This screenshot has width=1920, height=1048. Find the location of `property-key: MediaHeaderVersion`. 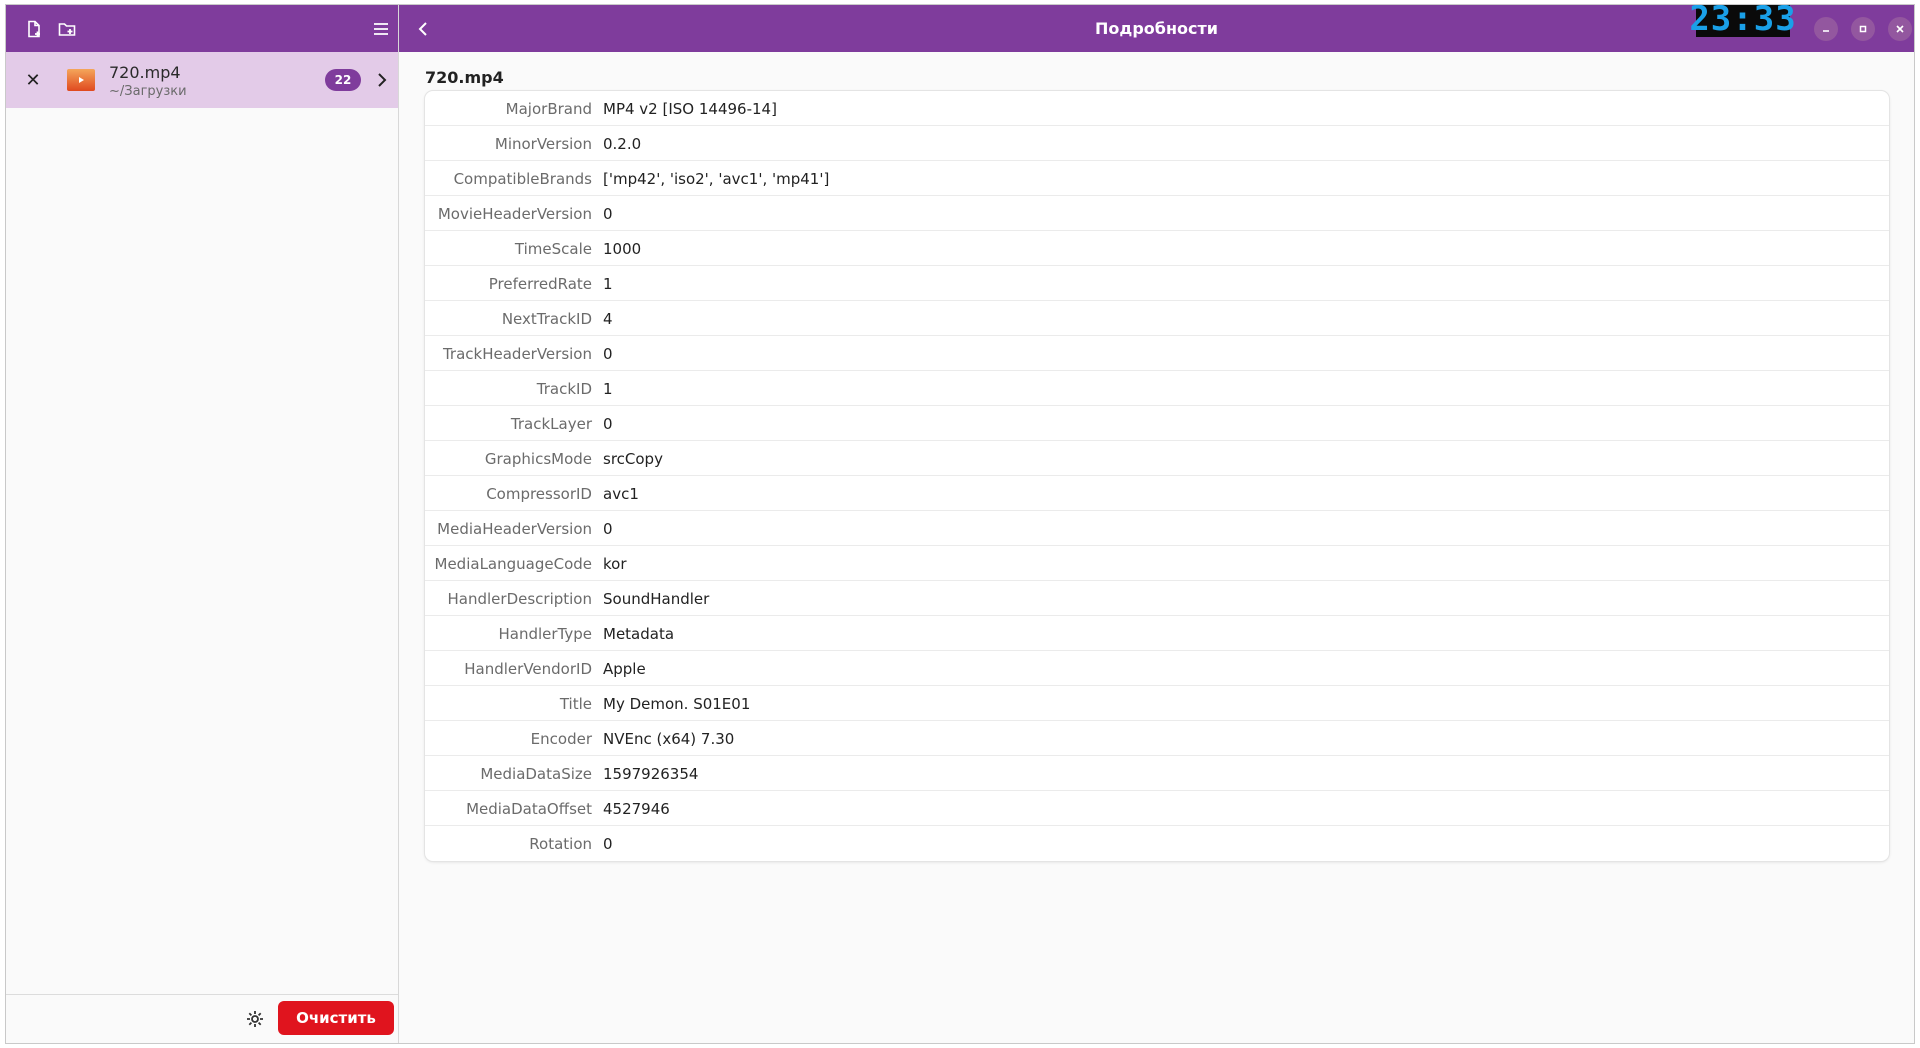

property-key: MediaHeaderVersion is located at coordinates (514, 529).